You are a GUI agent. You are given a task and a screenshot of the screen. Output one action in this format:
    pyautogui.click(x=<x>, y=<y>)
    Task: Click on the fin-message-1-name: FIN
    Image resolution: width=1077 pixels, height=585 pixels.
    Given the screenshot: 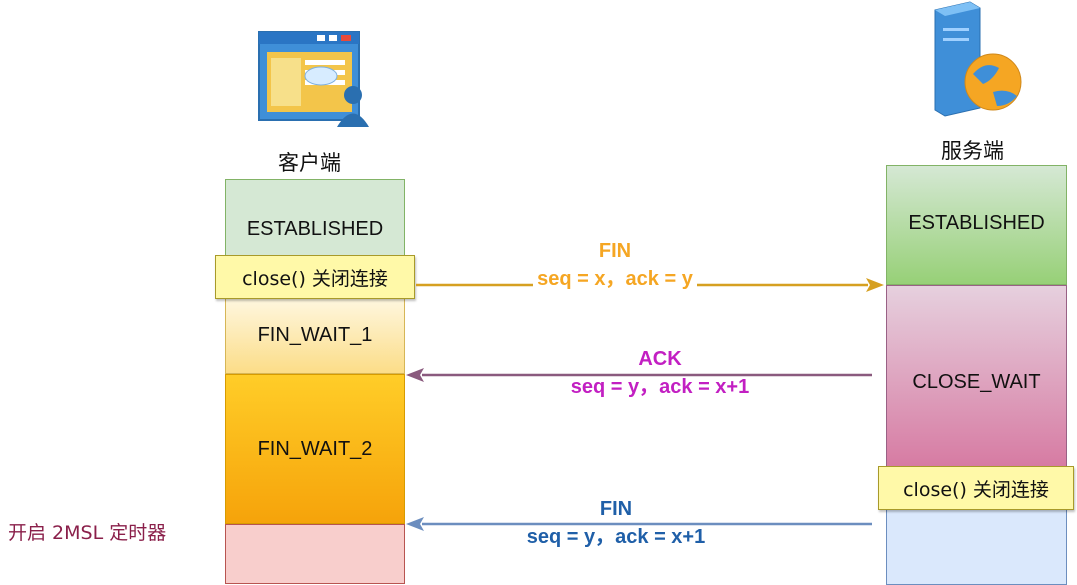 What is the action you would take?
    pyautogui.click(x=615, y=251)
    